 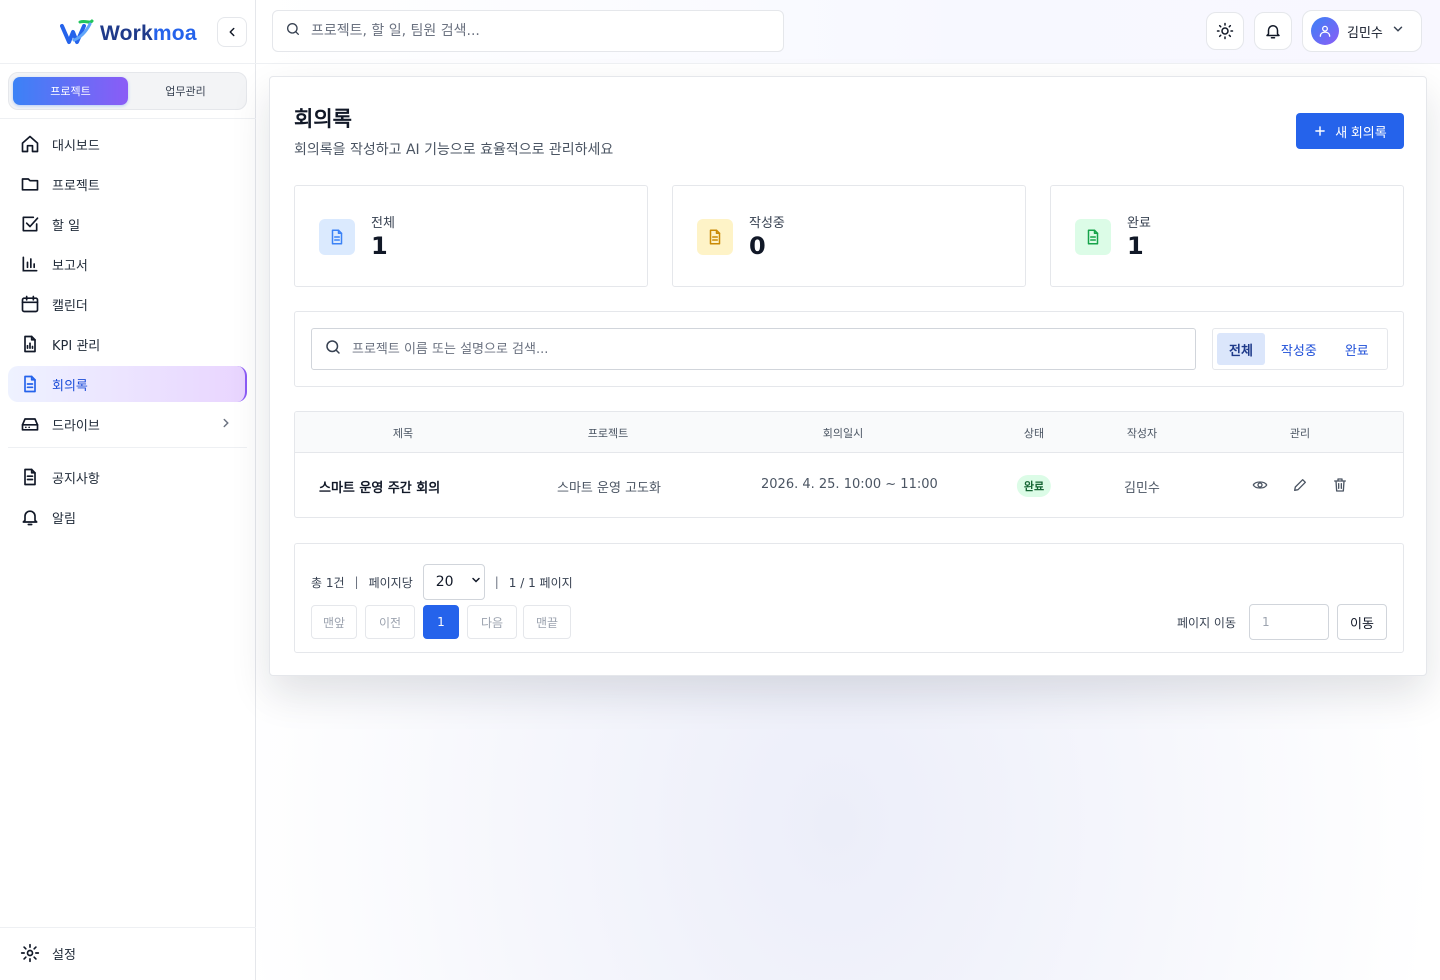 I want to click on file-chart-icon, so click(x=30, y=344).